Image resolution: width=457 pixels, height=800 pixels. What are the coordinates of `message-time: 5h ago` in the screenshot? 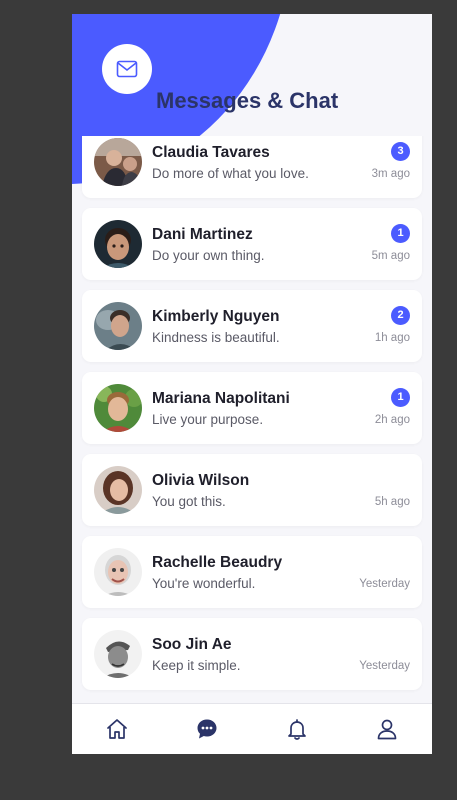 It's located at (392, 502).